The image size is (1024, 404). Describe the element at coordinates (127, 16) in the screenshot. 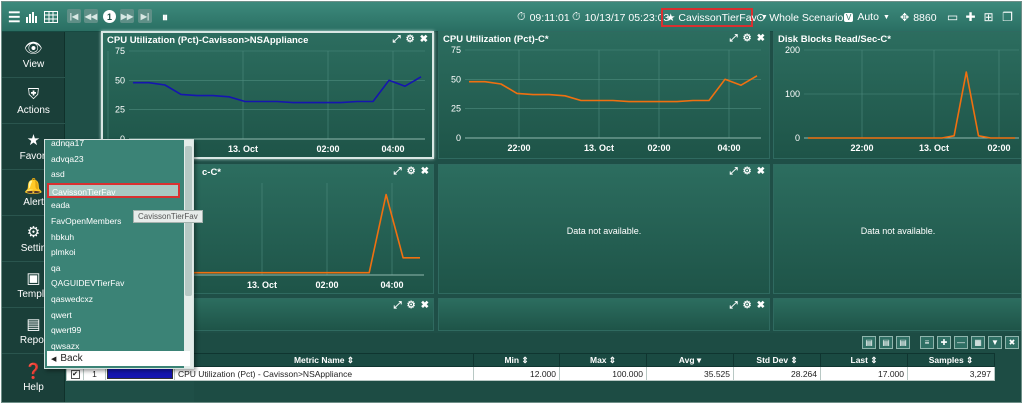

I see `next-page-button: ▶▶` at that location.